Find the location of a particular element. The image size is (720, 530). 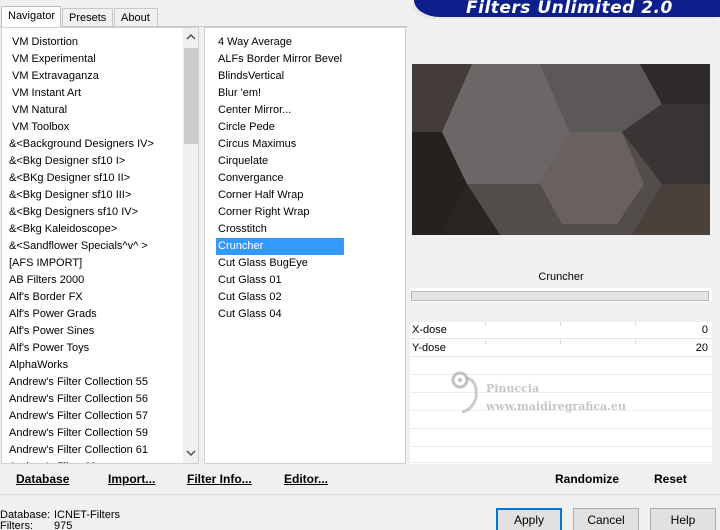

category-scrollbar is located at coordinates (190, 245).